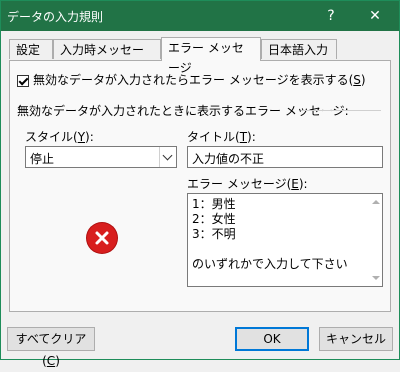  What do you see at coordinates (295, 184) in the screenshot?
I see `error-message-label-mnemonic: E` at bounding box center [295, 184].